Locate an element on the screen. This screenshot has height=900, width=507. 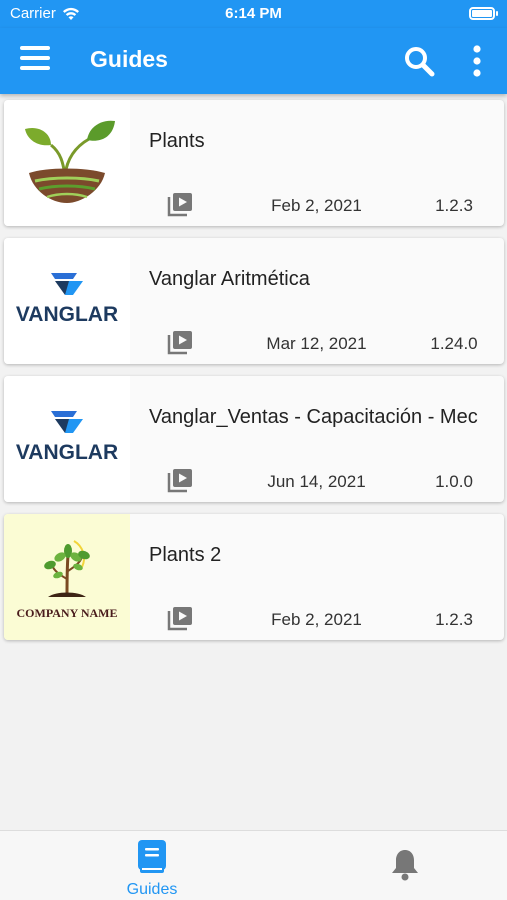
search-icon is located at coordinates (419, 61).